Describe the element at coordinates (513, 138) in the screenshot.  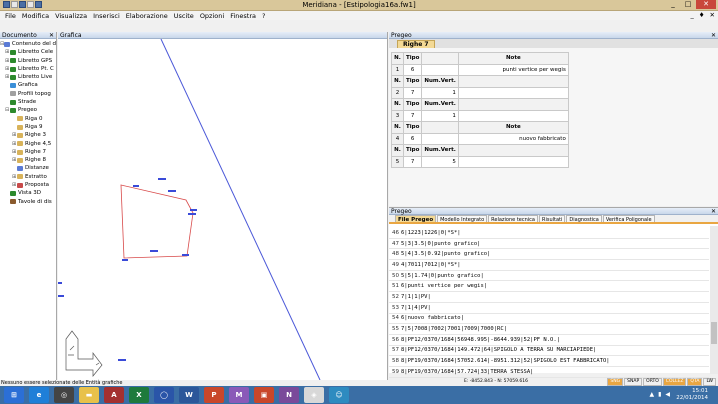
I see `table-cell: nuovo fabbricato` at that location.